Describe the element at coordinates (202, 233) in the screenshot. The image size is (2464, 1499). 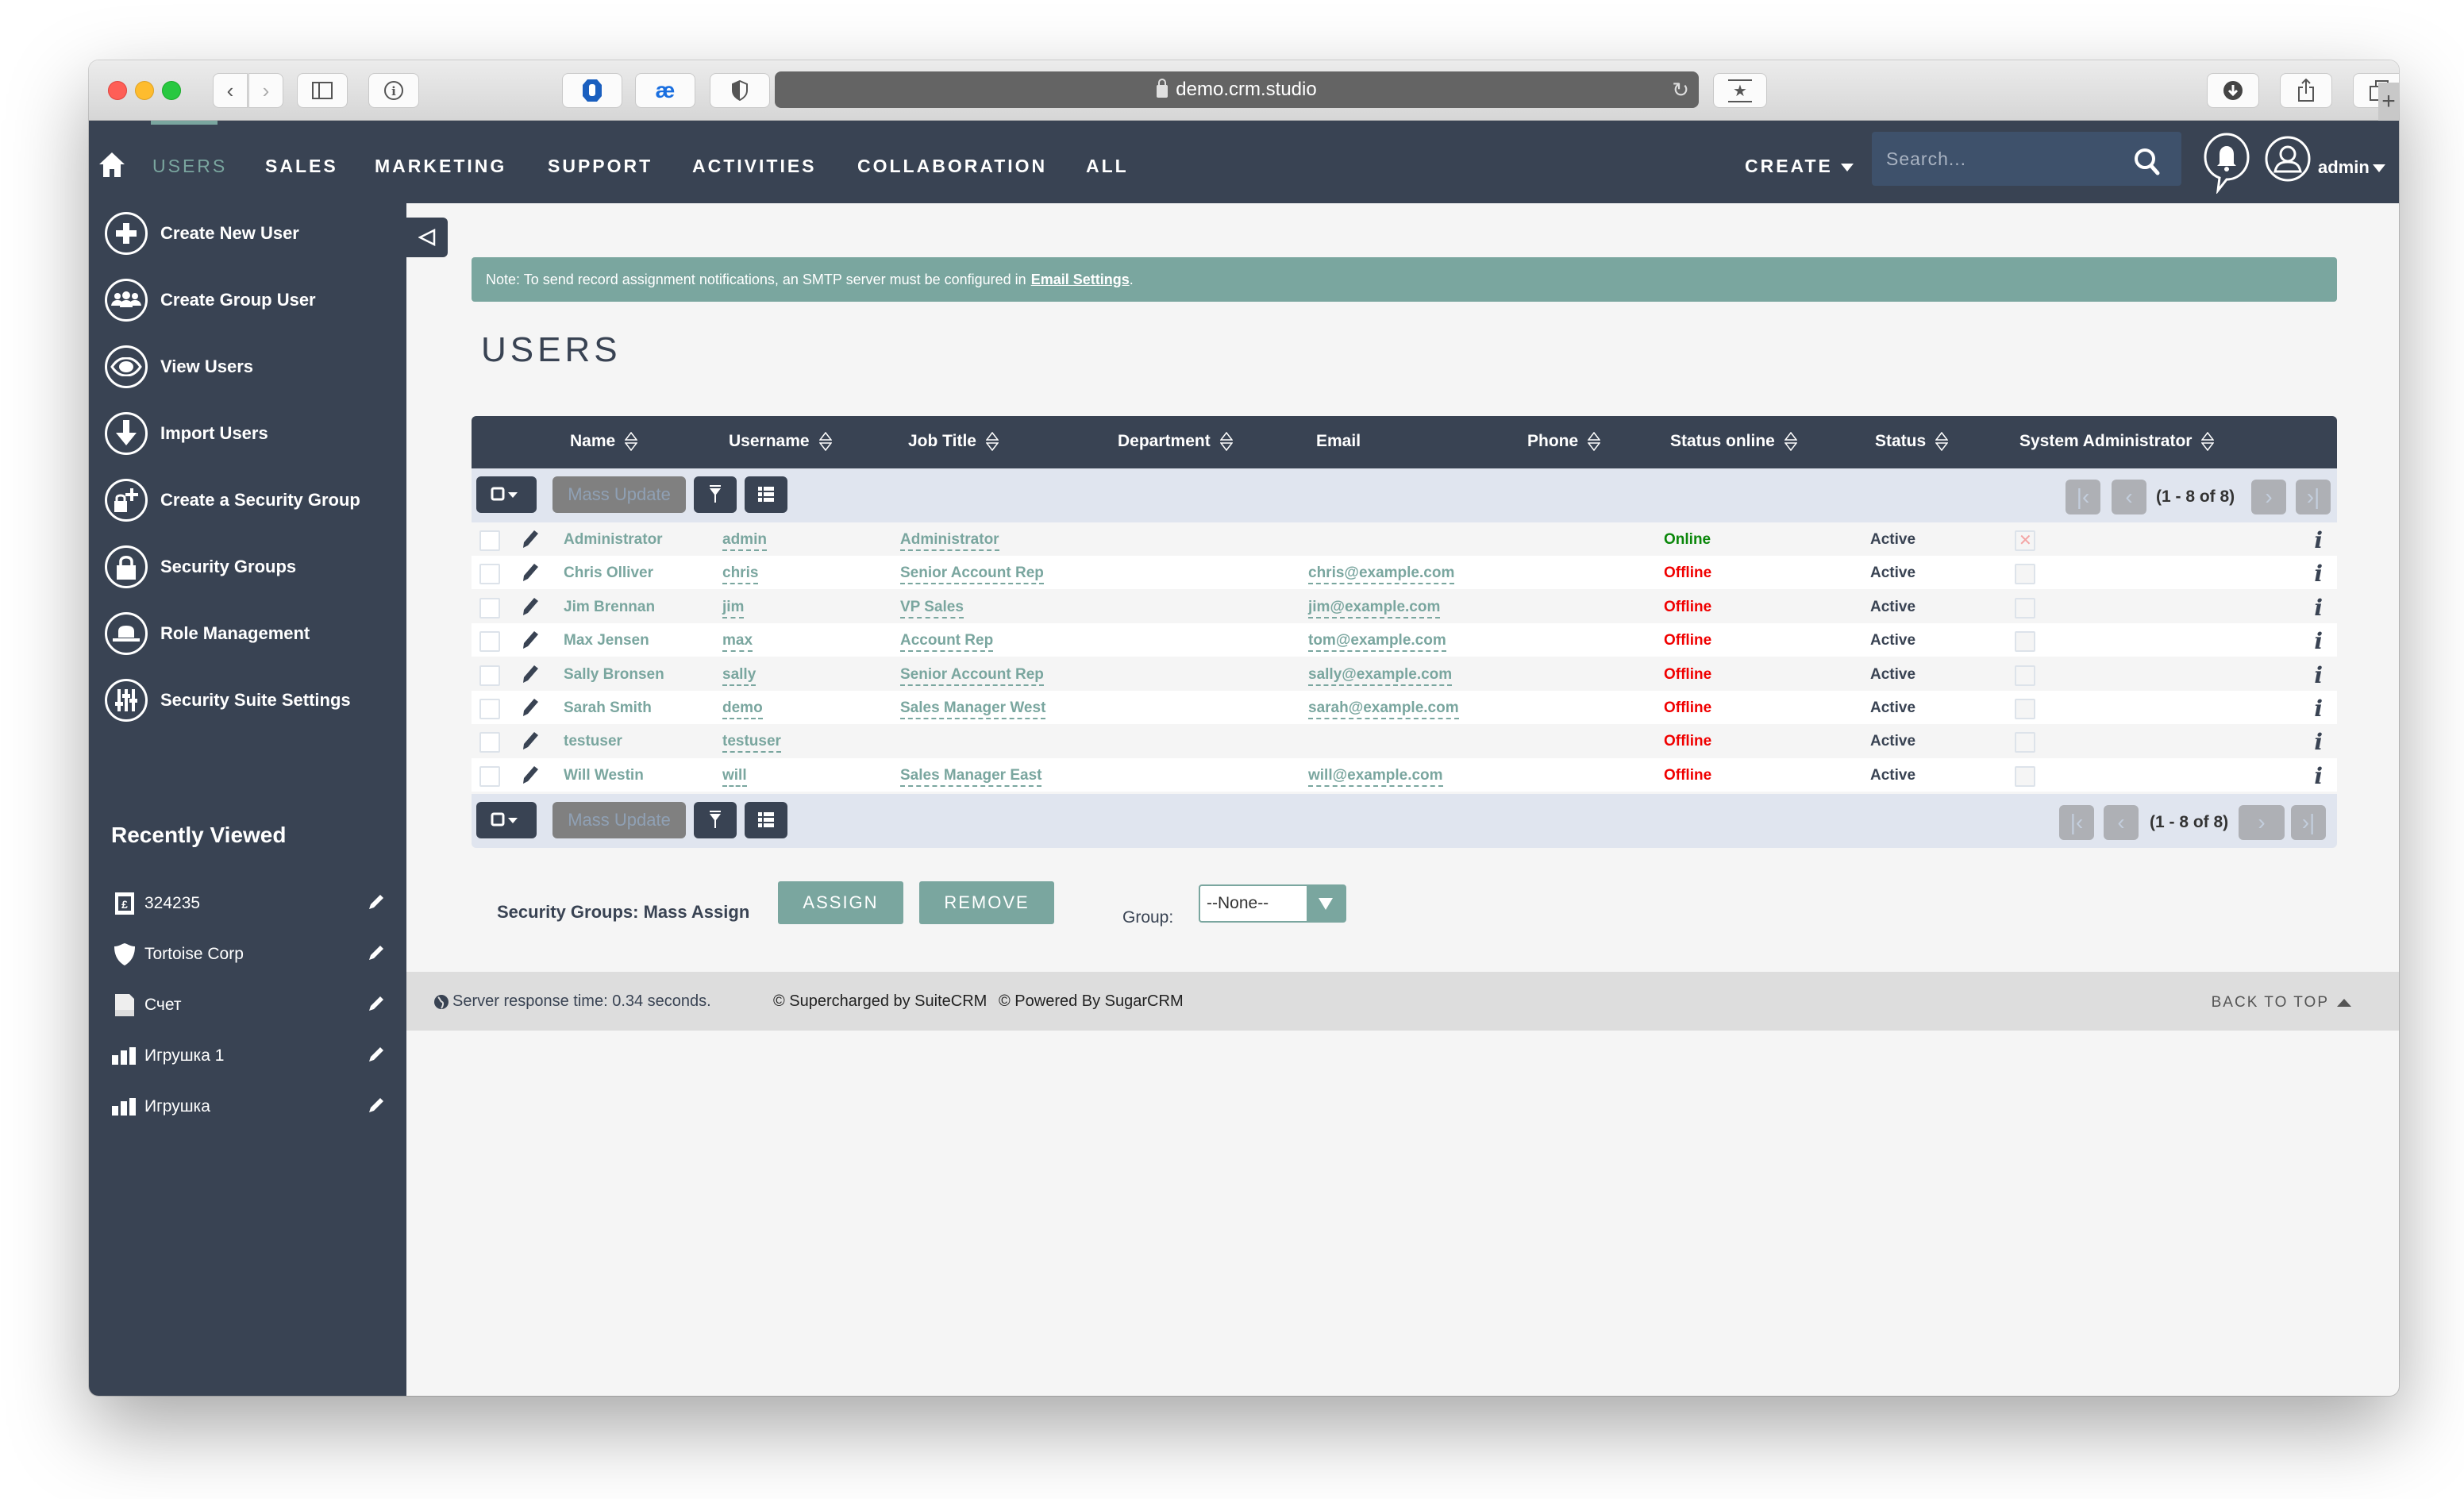
I see `sidebar-action-create-new-user: Create New User` at that location.